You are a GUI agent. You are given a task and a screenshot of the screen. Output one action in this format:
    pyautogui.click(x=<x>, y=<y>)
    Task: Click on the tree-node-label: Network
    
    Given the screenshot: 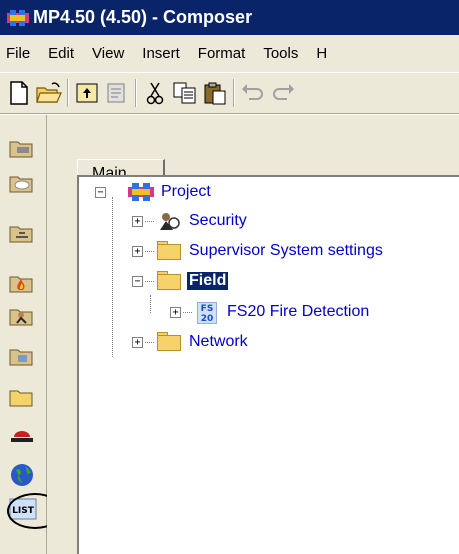 What is the action you would take?
    pyautogui.click(x=218, y=341)
    